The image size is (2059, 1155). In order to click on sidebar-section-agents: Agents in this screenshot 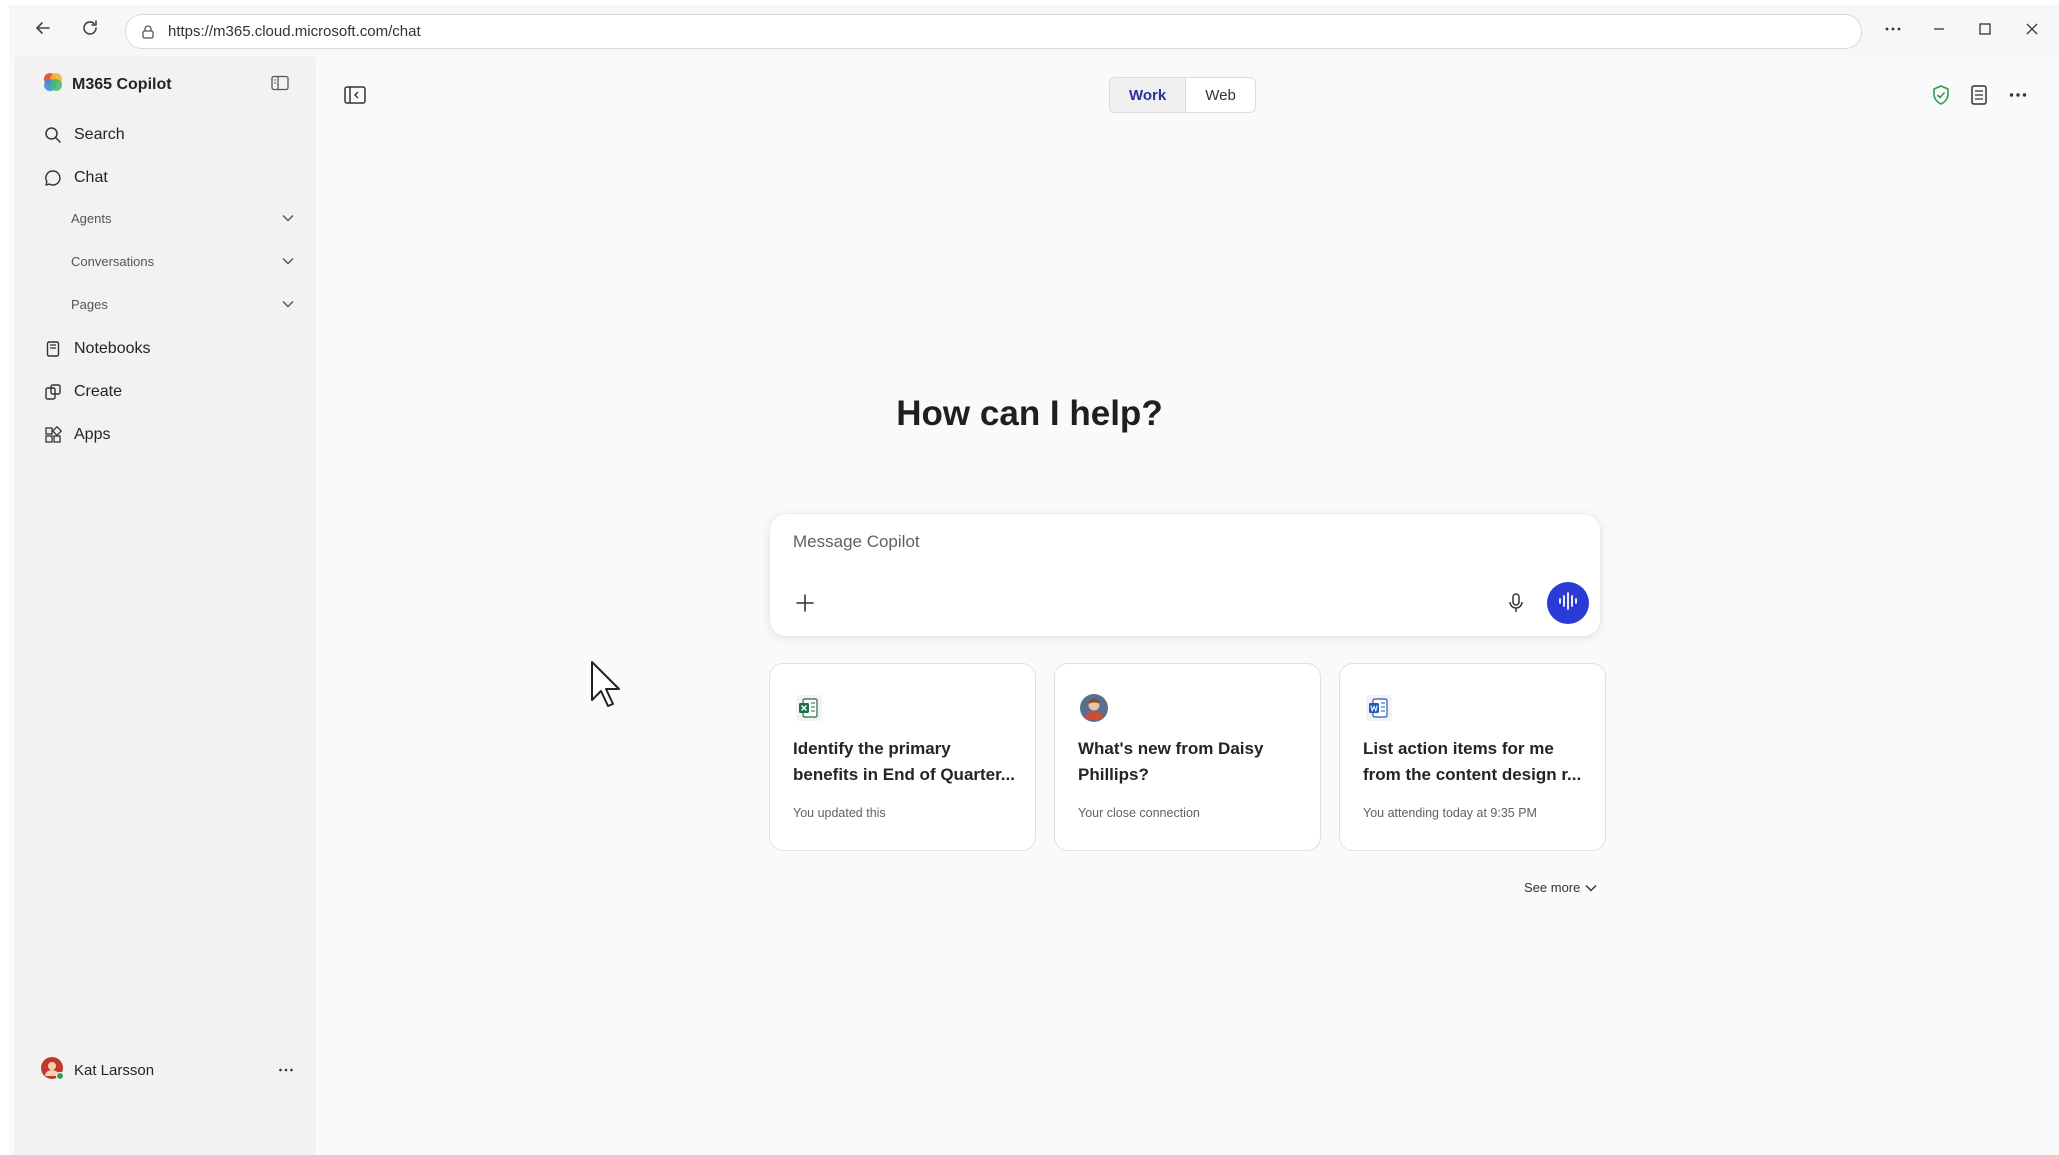, I will do `click(190, 218)`.